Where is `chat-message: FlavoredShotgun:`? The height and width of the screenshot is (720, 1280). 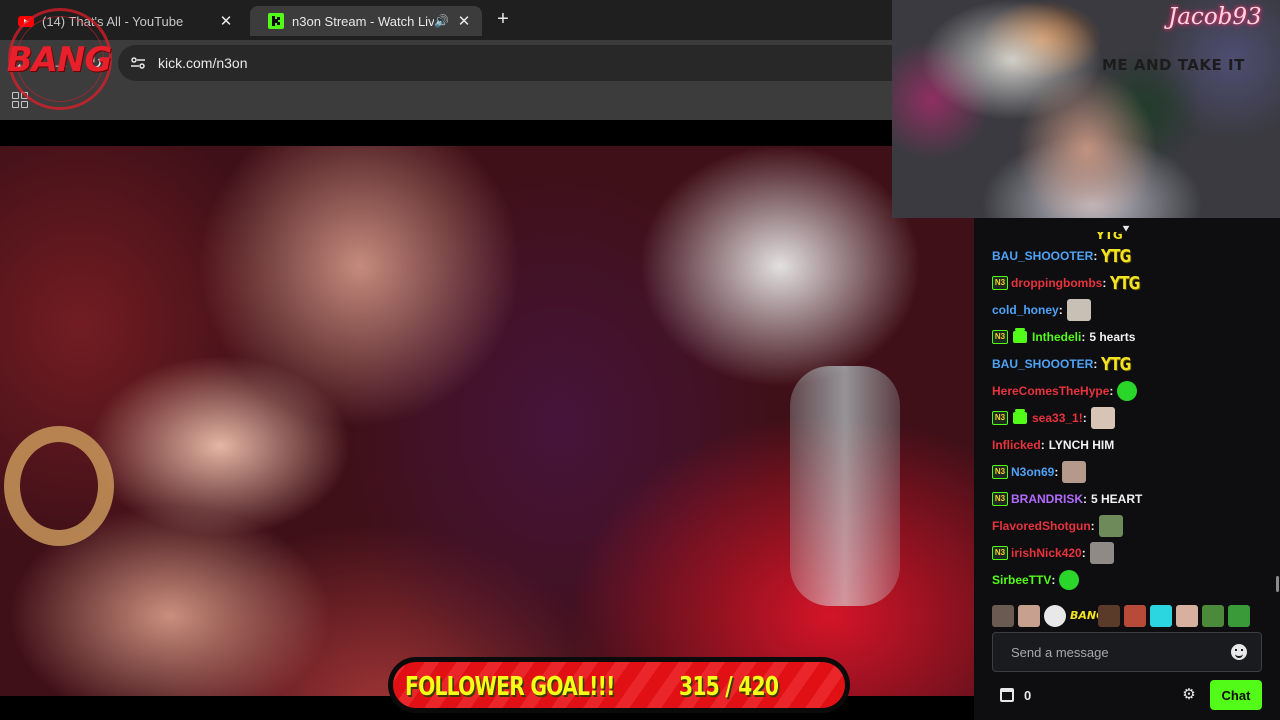 chat-message: FlavoredShotgun: is located at coordinates (1057, 526).